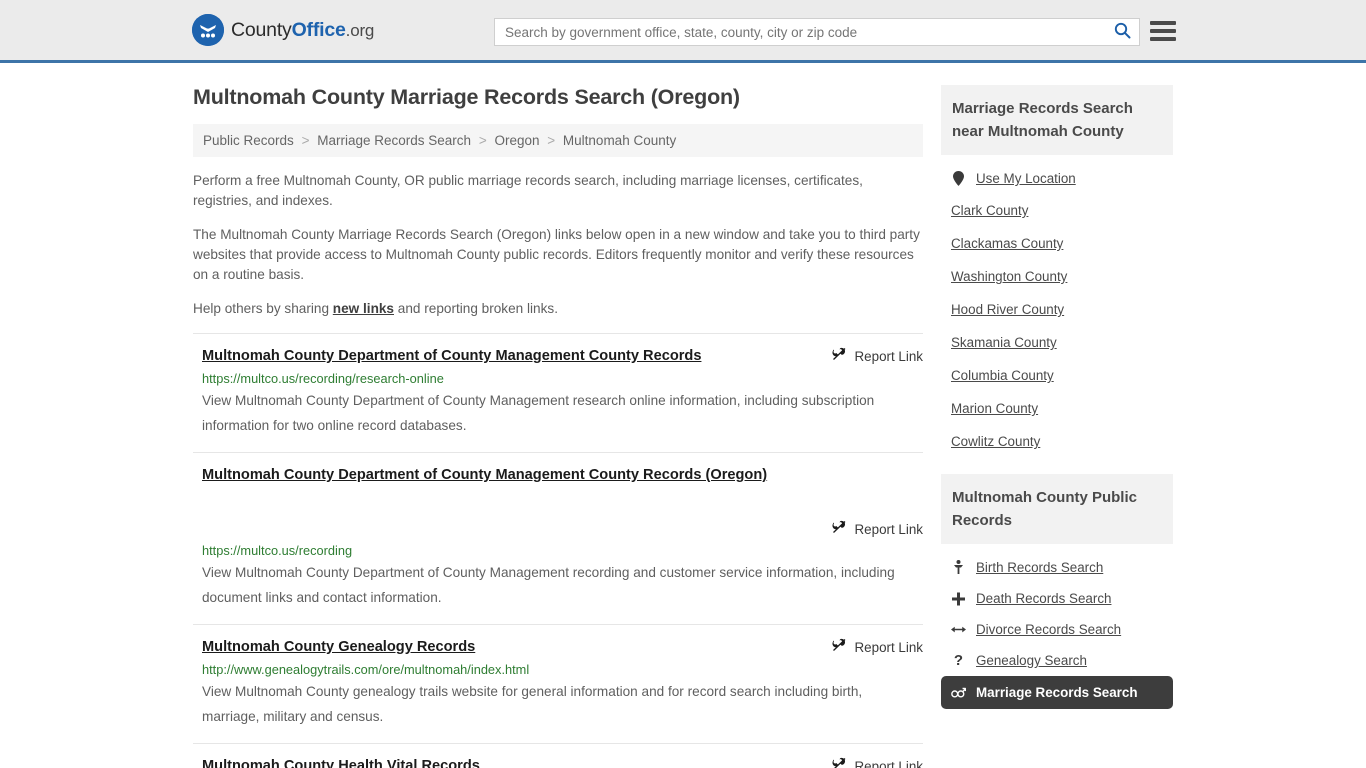  I want to click on breadcrumb-item-marriage-records-search: Marriage Records Search, so click(394, 140).